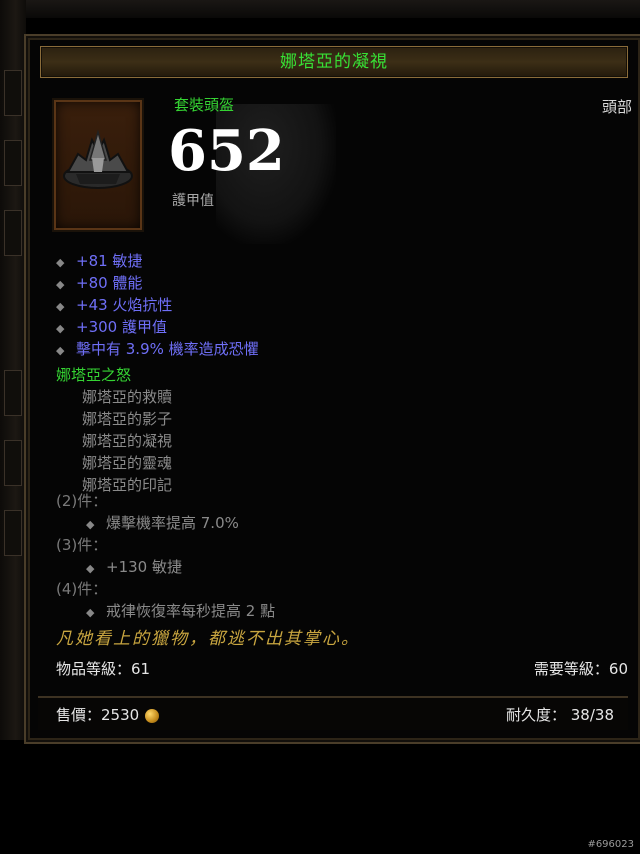 This screenshot has height=854, width=640. What do you see at coordinates (127, 419) in the screenshot?
I see `set-item: 娜塔亞的影子` at bounding box center [127, 419].